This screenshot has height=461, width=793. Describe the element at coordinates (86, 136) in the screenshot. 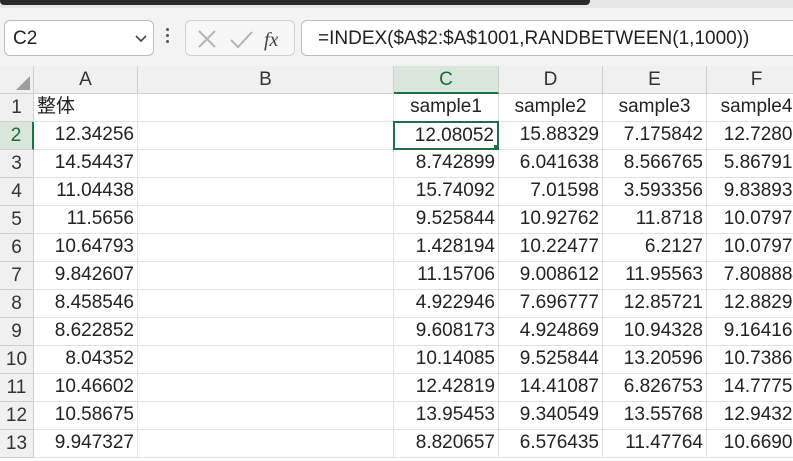

I see `cell-a2: 12.34256` at that location.